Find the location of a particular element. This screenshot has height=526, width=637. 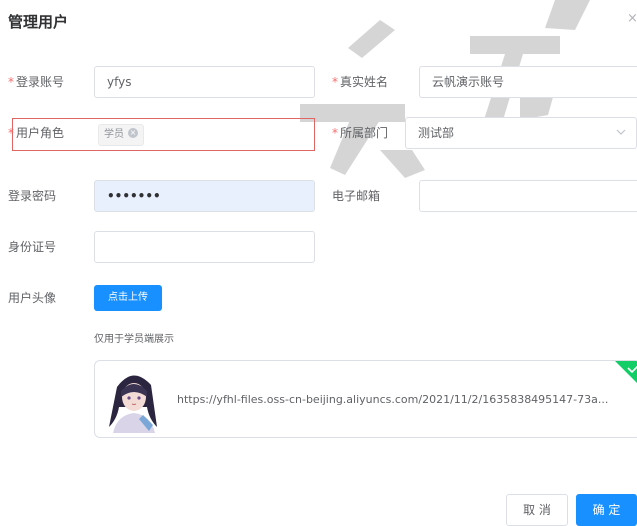

role-tag: 学员 × is located at coordinates (121, 135).